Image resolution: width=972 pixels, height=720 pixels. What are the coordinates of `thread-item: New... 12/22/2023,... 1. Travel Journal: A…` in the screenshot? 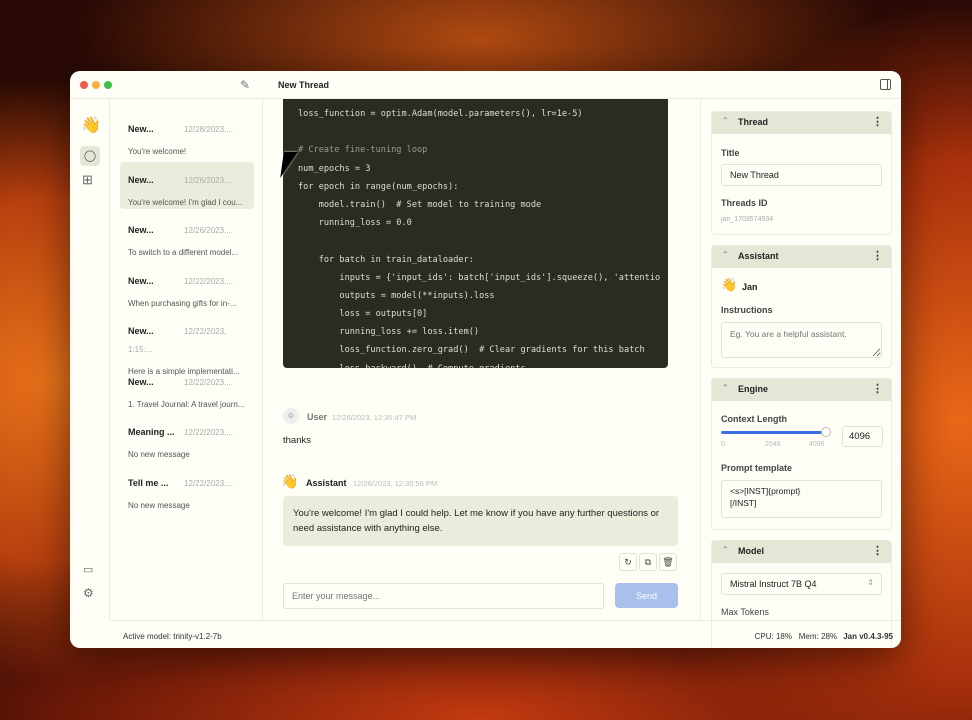 It's located at (187, 387).